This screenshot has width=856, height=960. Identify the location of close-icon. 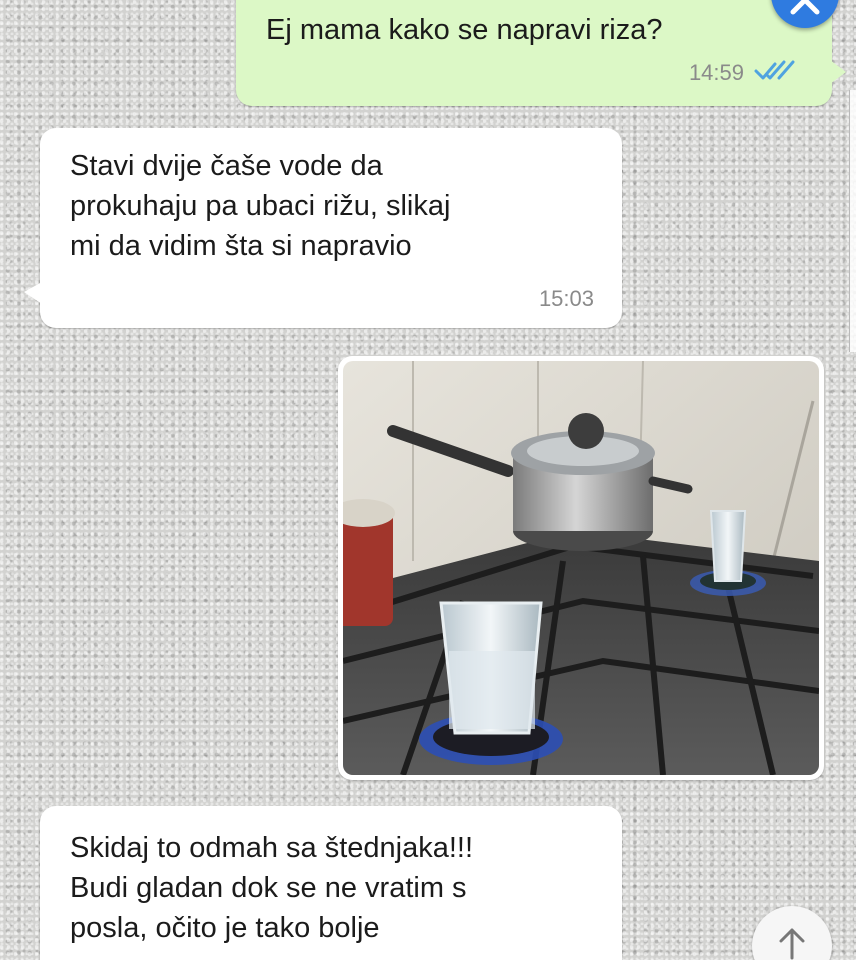
(805, 7).